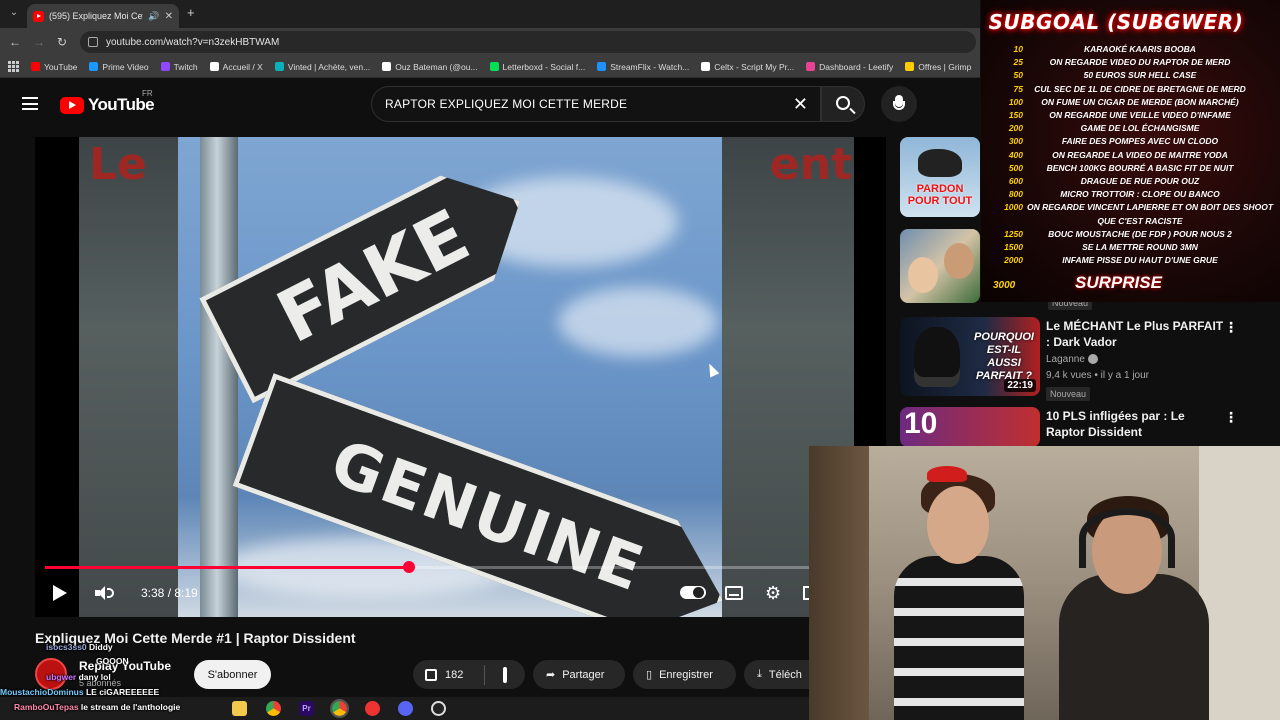 This screenshot has width=1280, height=720. Describe the element at coordinates (843, 104) in the screenshot. I see `search-button` at that location.